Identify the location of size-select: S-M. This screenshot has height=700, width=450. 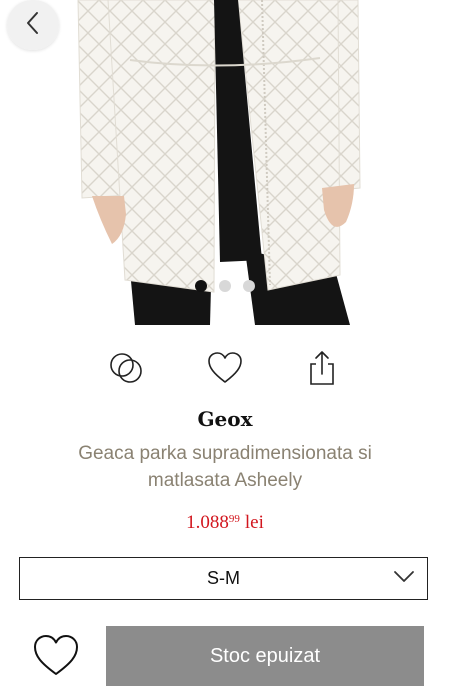
(223, 578).